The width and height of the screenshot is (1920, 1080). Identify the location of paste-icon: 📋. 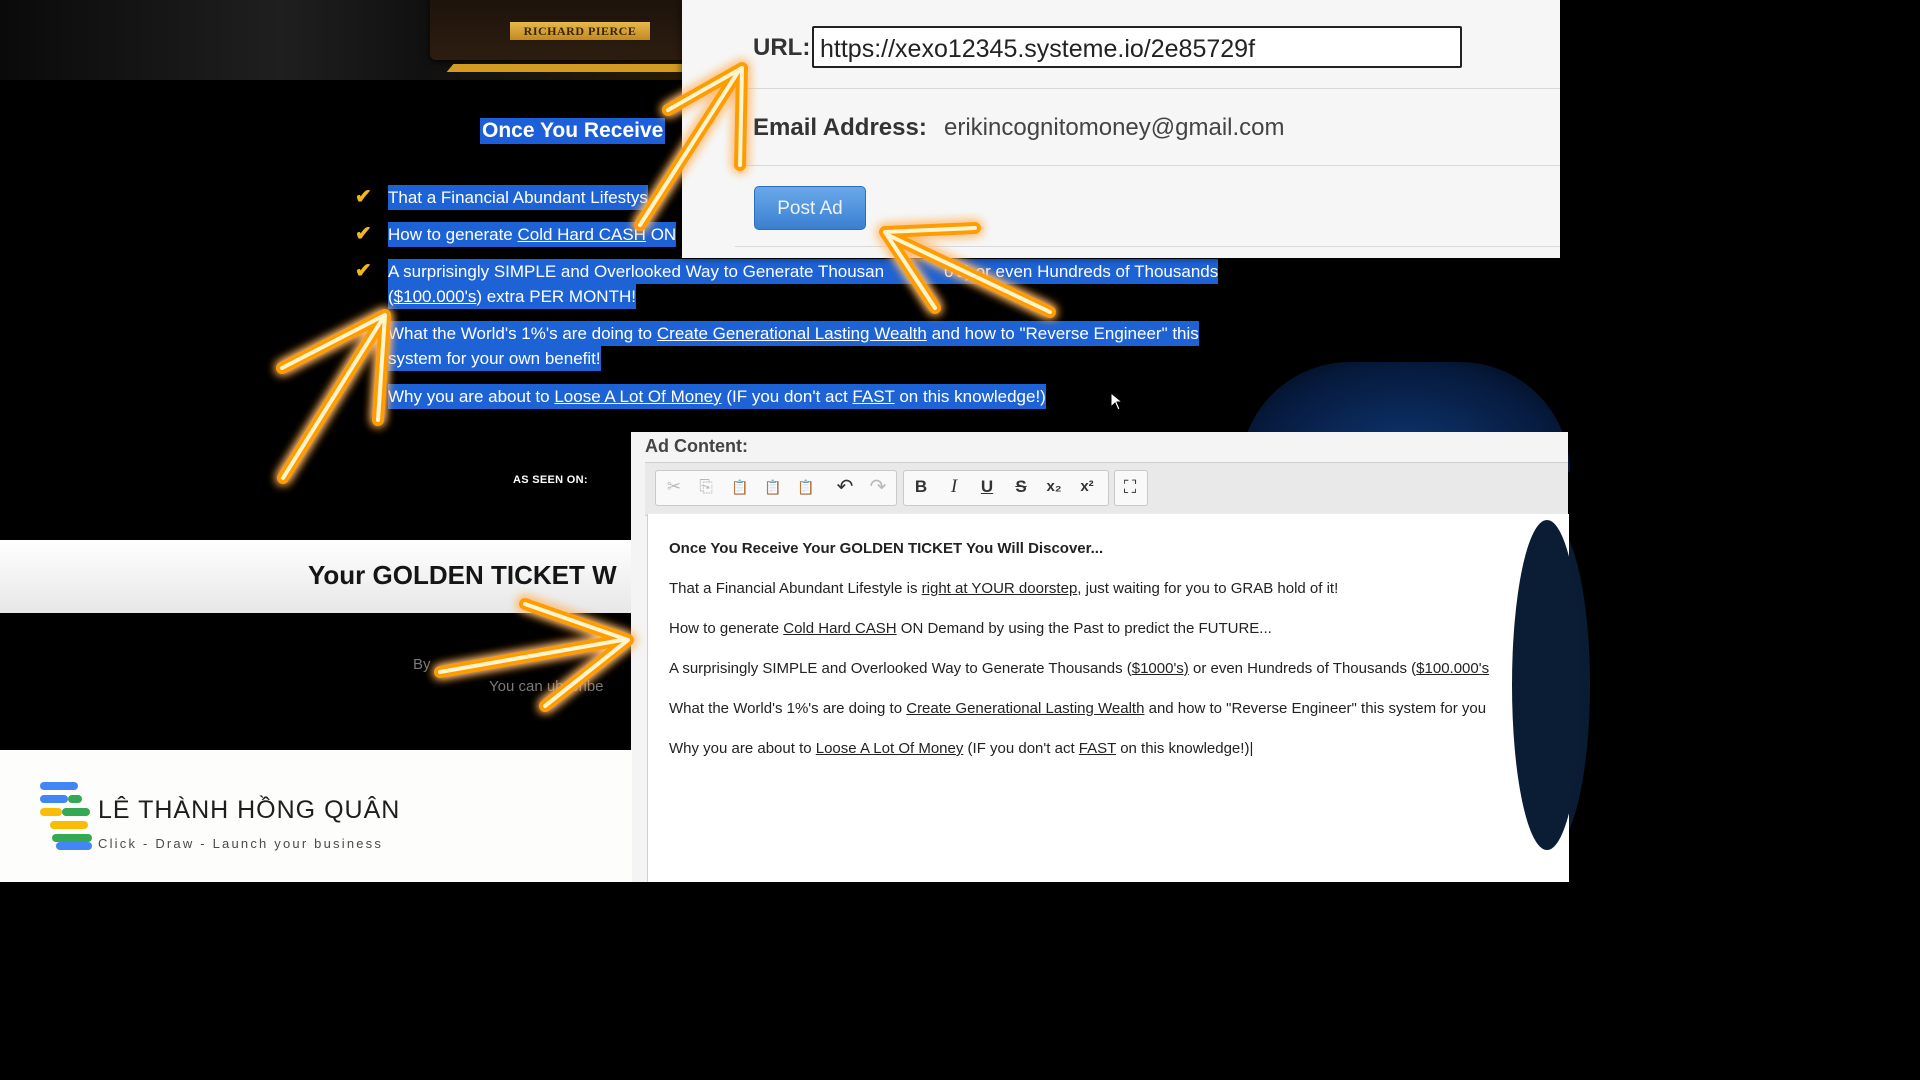
(740, 487).